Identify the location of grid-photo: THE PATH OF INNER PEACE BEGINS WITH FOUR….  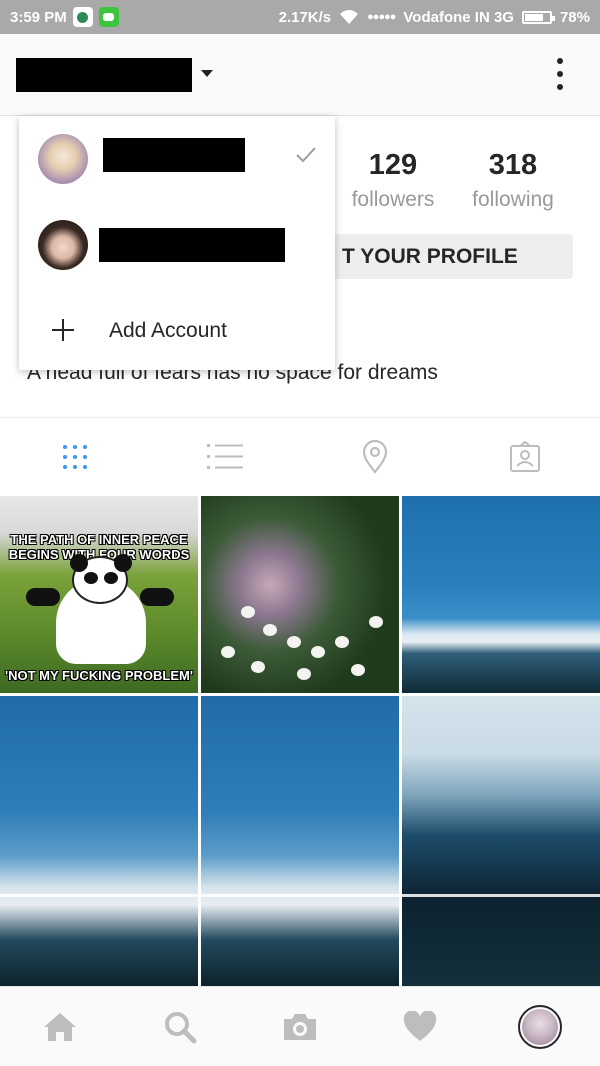
(99, 594).